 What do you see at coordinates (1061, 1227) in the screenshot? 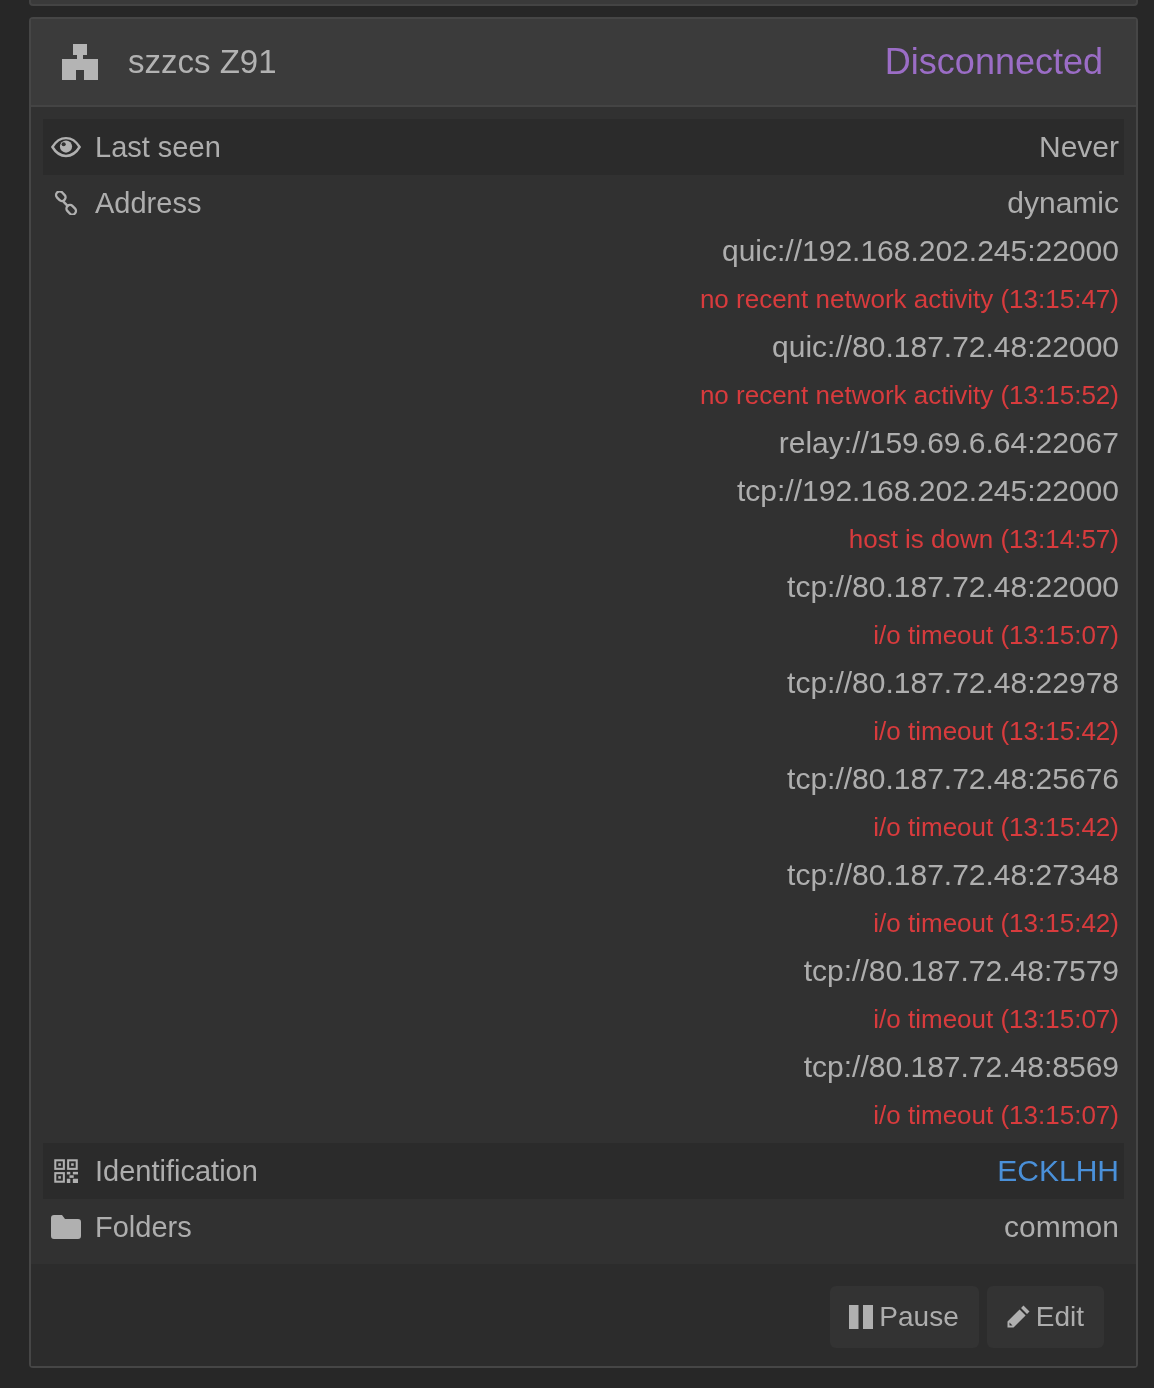
I see `field-value: common` at bounding box center [1061, 1227].